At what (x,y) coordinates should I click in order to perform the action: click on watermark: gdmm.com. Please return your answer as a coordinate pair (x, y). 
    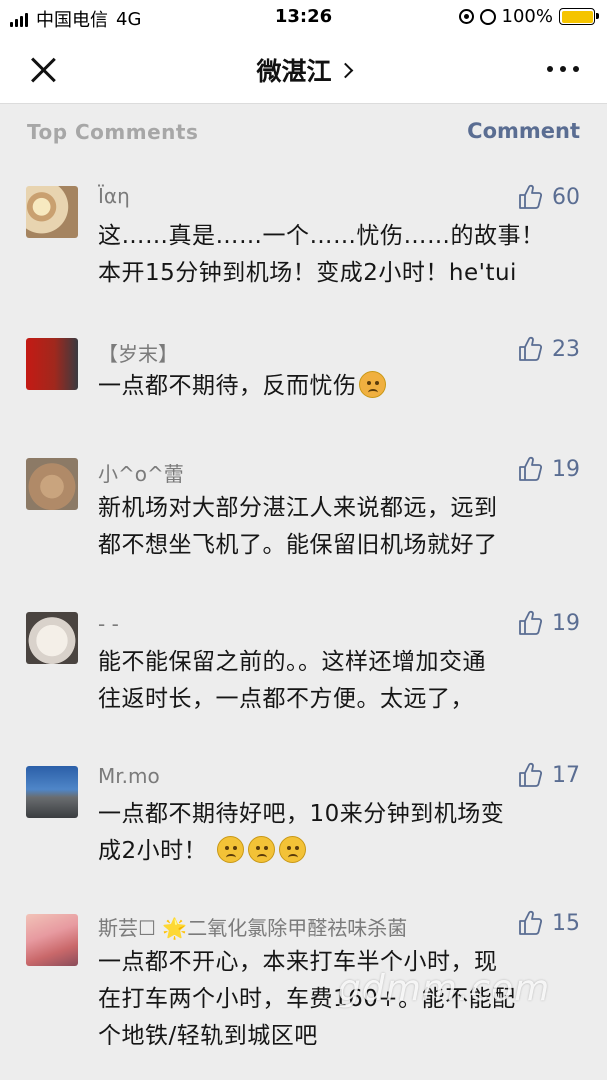
    Looking at the image, I should click on (444, 988).